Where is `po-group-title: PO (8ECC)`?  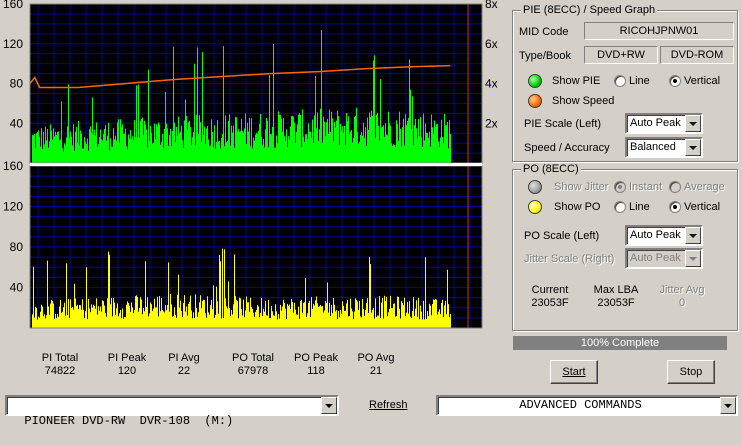 po-group-title: PO (8ECC) is located at coordinates (551, 169).